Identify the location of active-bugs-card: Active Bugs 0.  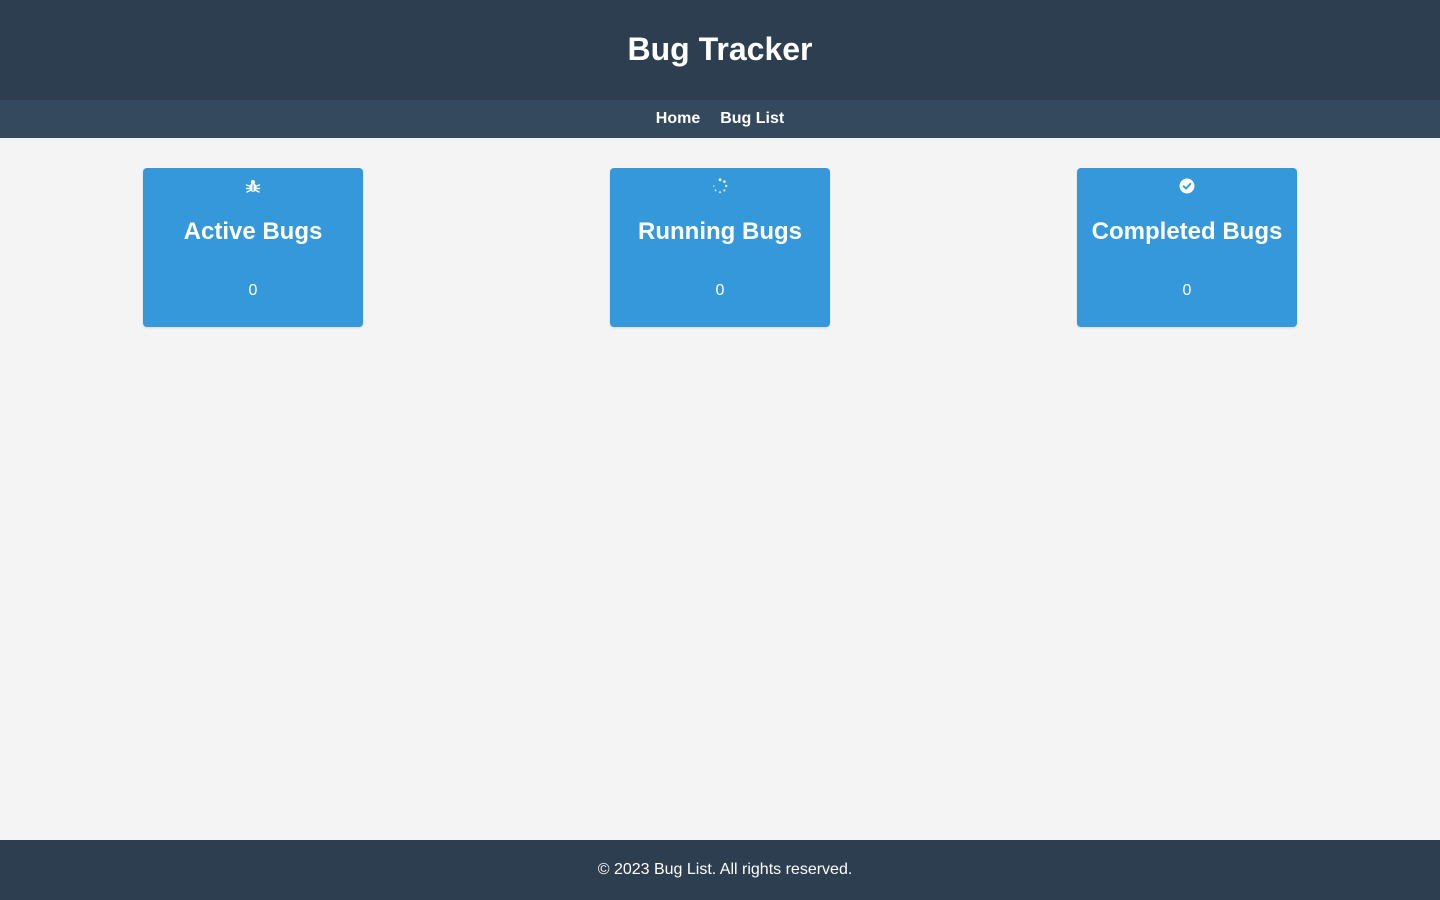
(253, 247).